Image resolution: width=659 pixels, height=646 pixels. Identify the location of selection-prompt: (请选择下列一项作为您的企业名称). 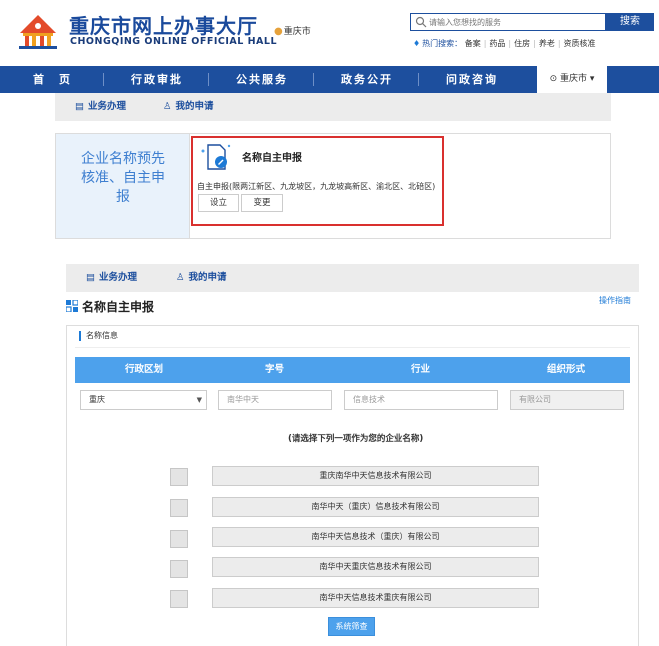
(356, 439).